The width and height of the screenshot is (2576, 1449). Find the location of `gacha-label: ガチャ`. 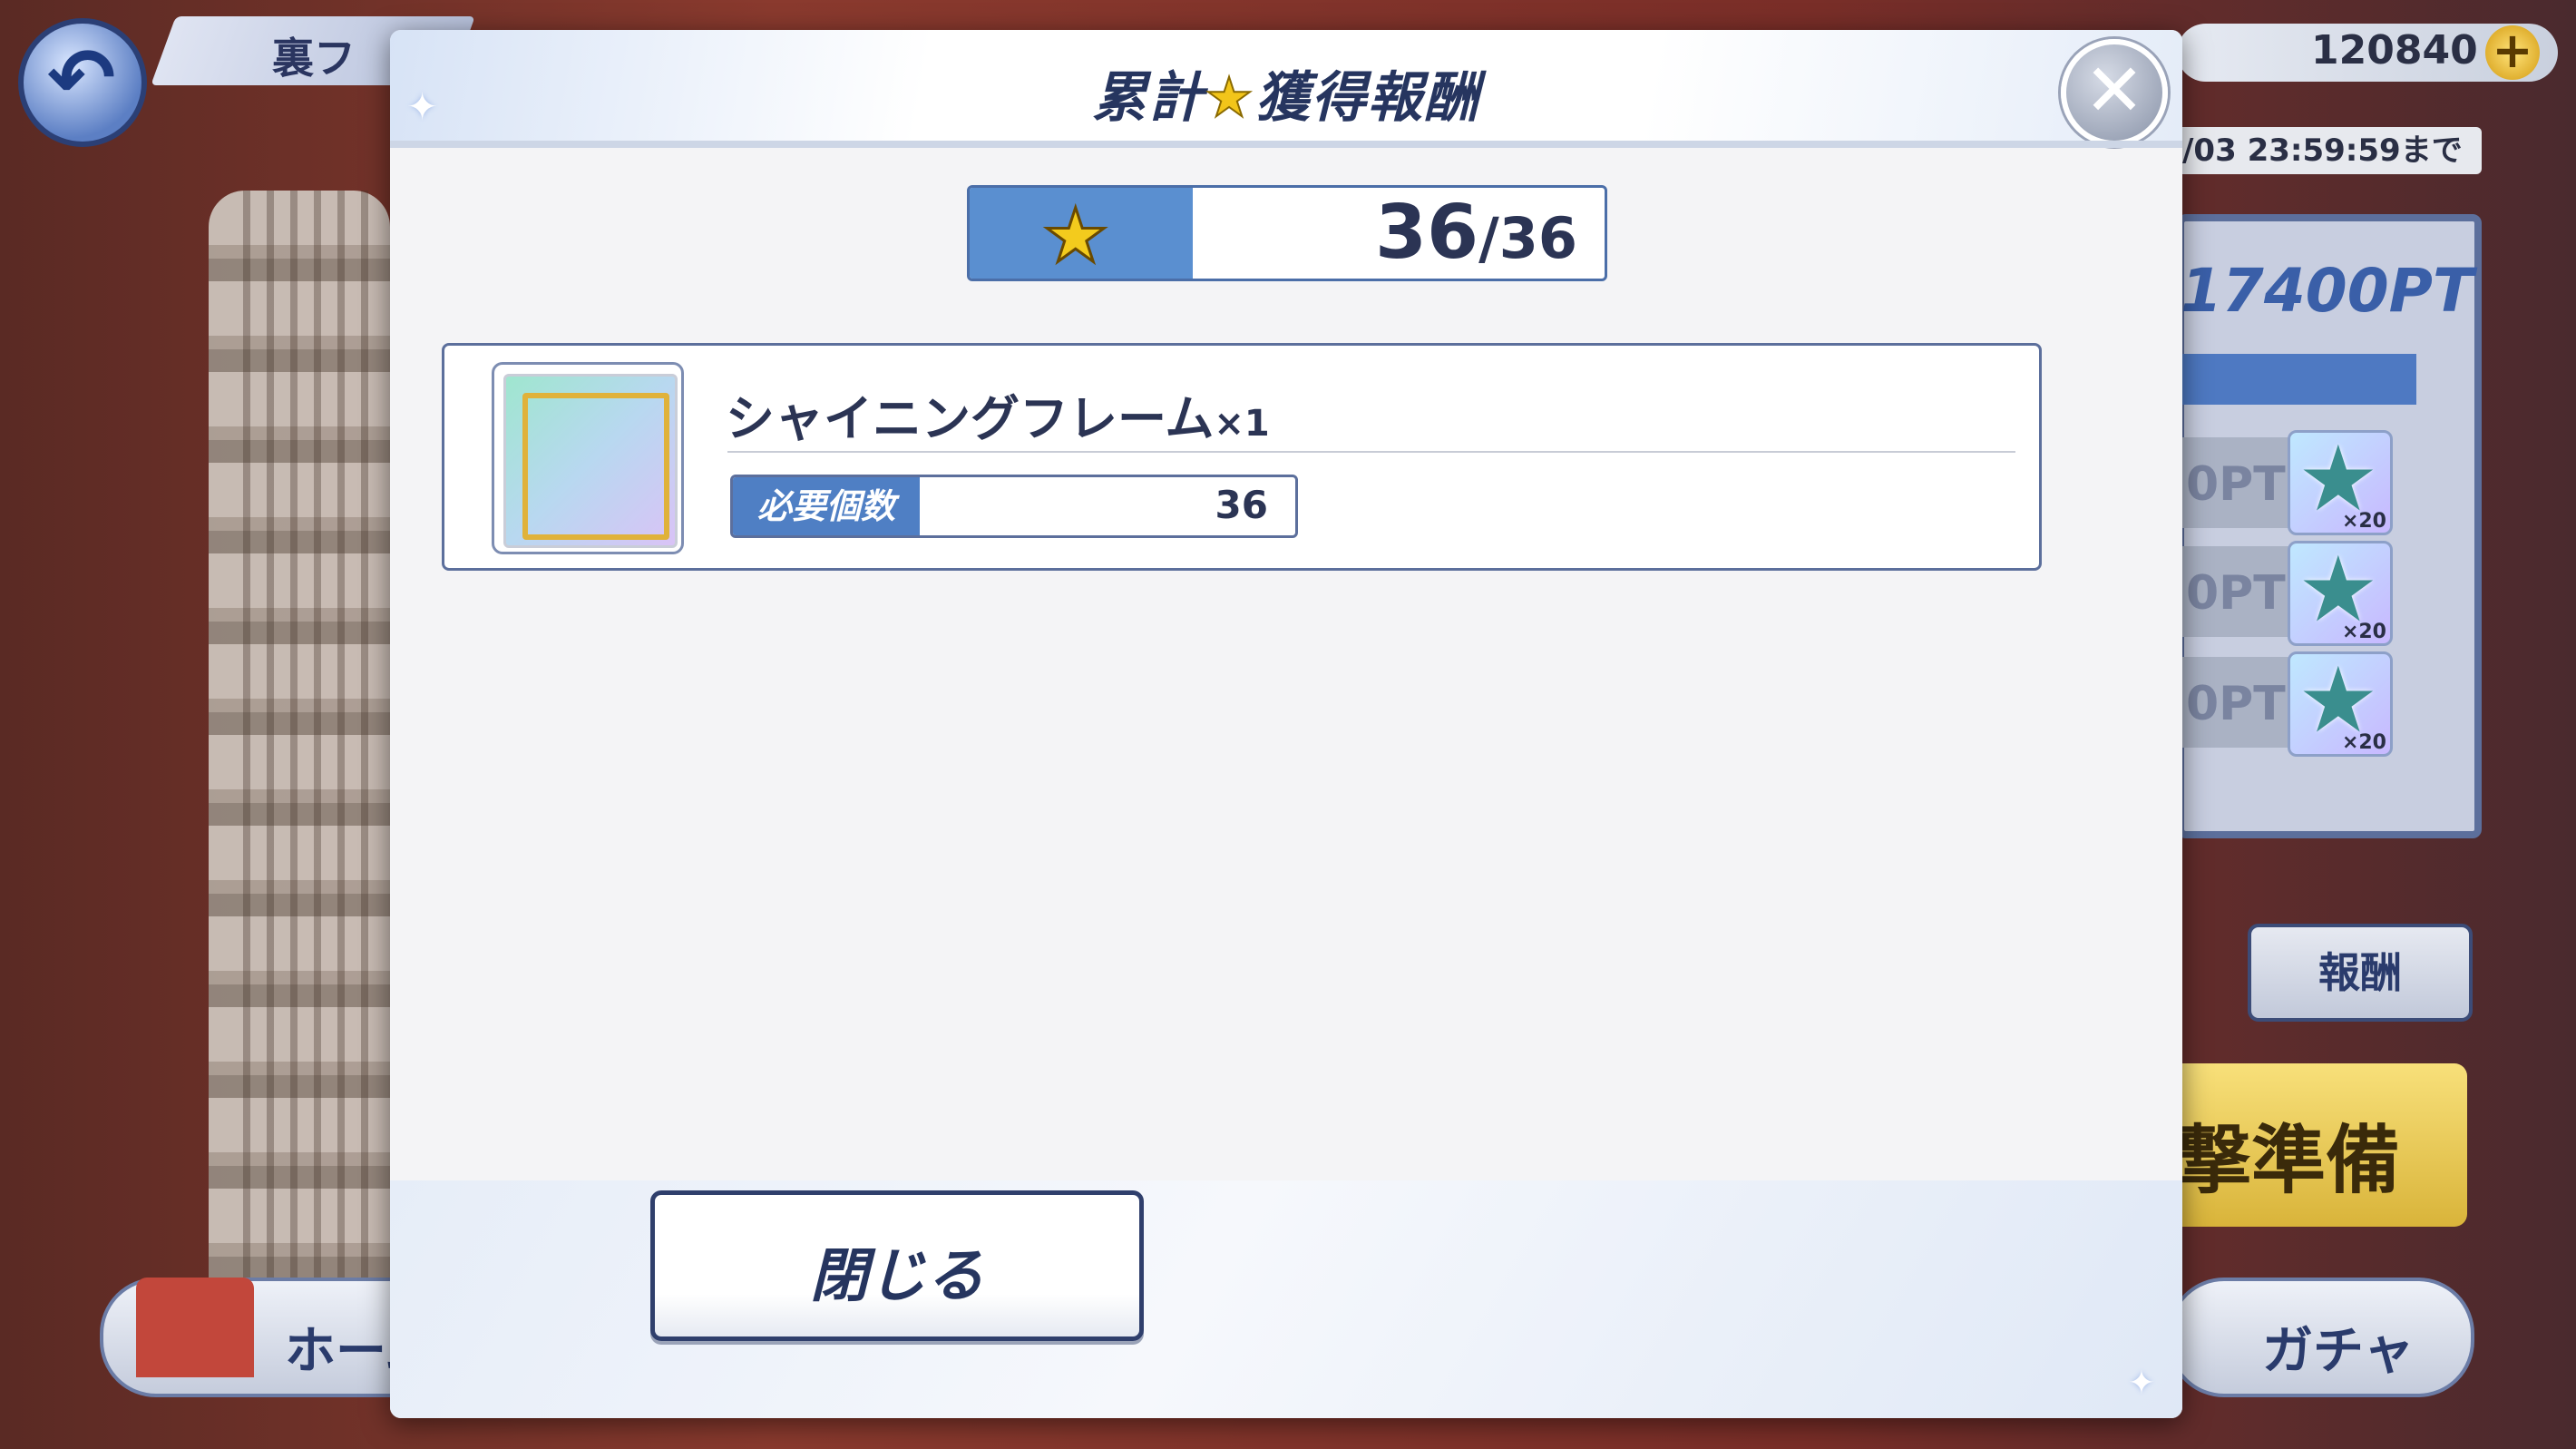

gacha-label: ガチャ is located at coordinates (2338, 1351).